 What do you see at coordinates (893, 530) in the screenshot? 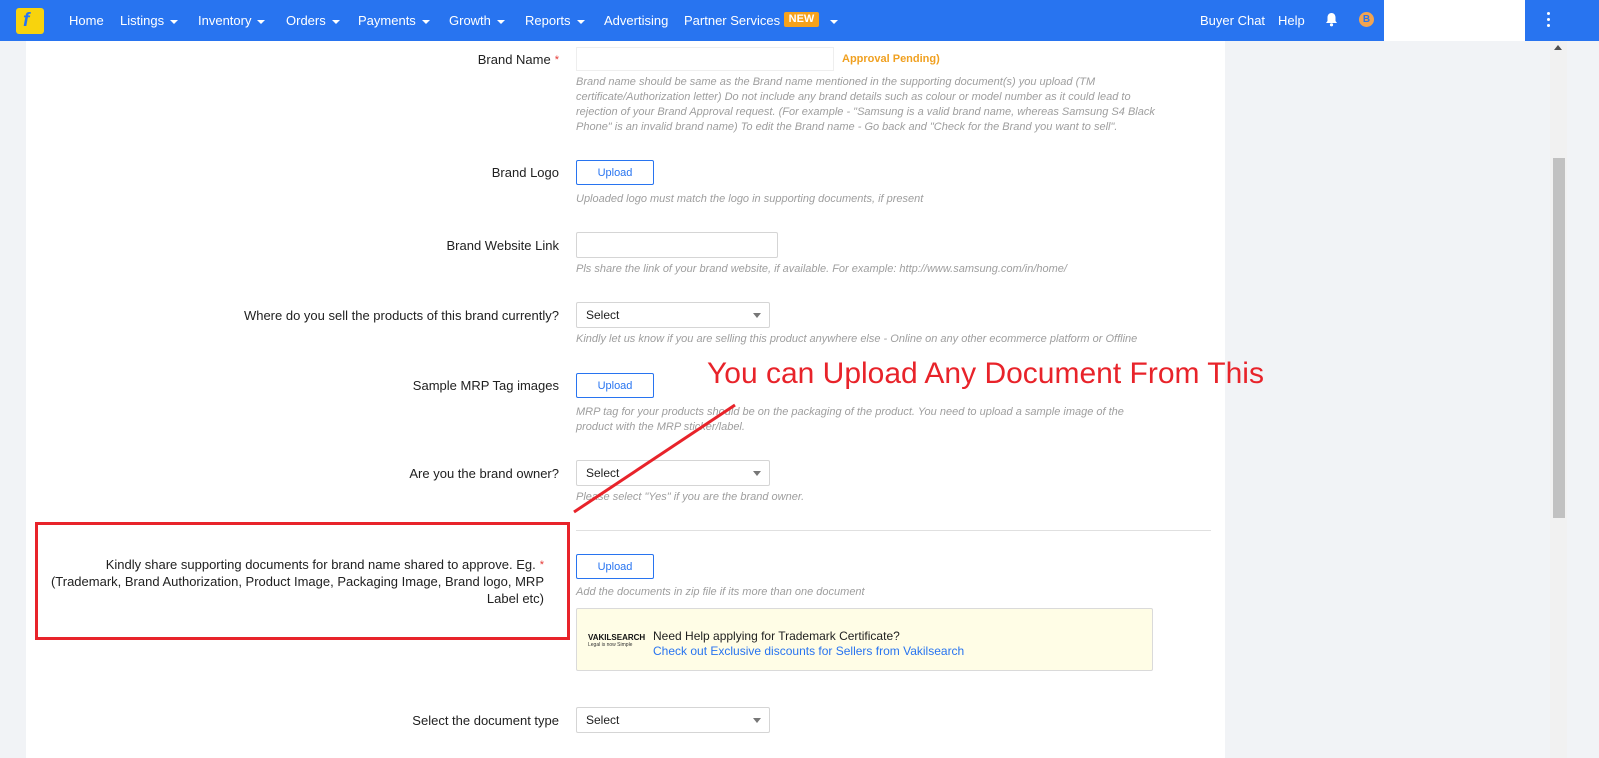
I see `section-divider` at bounding box center [893, 530].